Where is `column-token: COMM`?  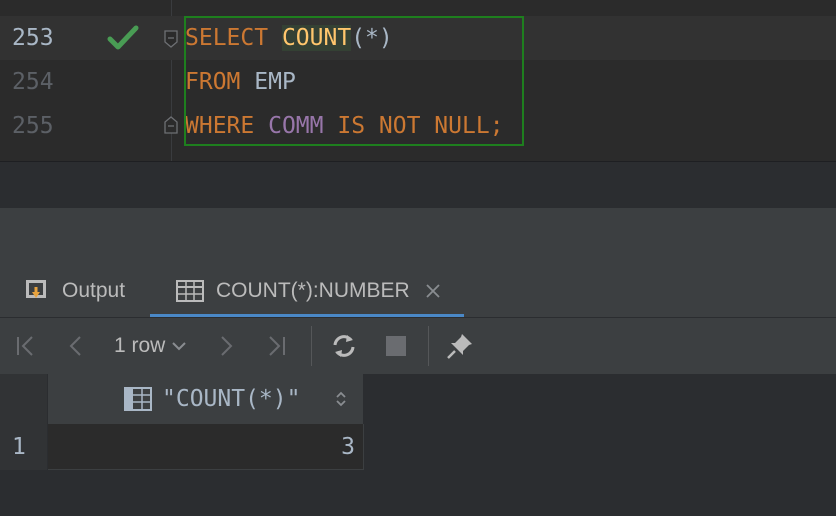
column-token: COMM is located at coordinates (296, 126).